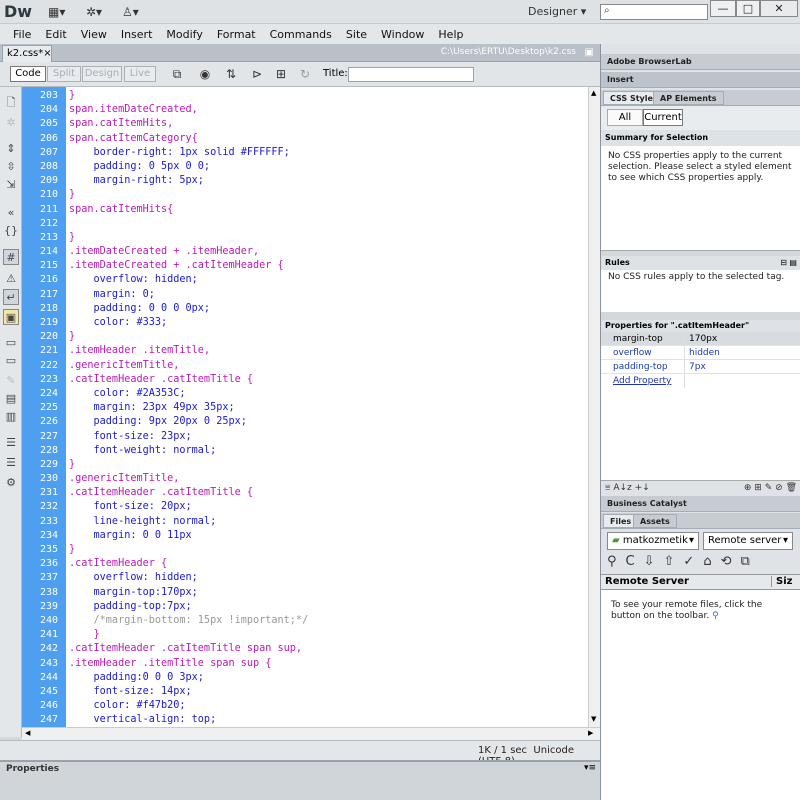 This screenshot has height=800, width=800. What do you see at coordinates (402, 34) in the screenshot?
I see `menu-window: Window` at bounding box center [402, 34].